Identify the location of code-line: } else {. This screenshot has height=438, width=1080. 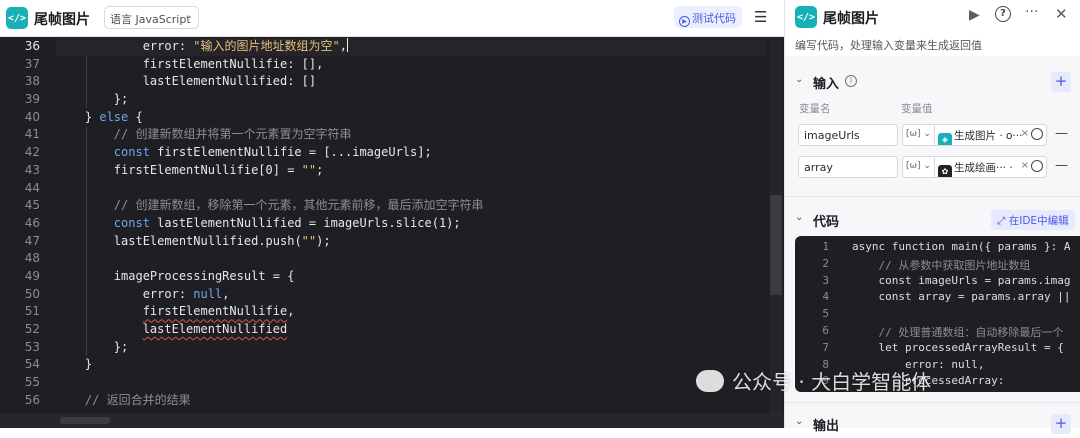
(411, 118).